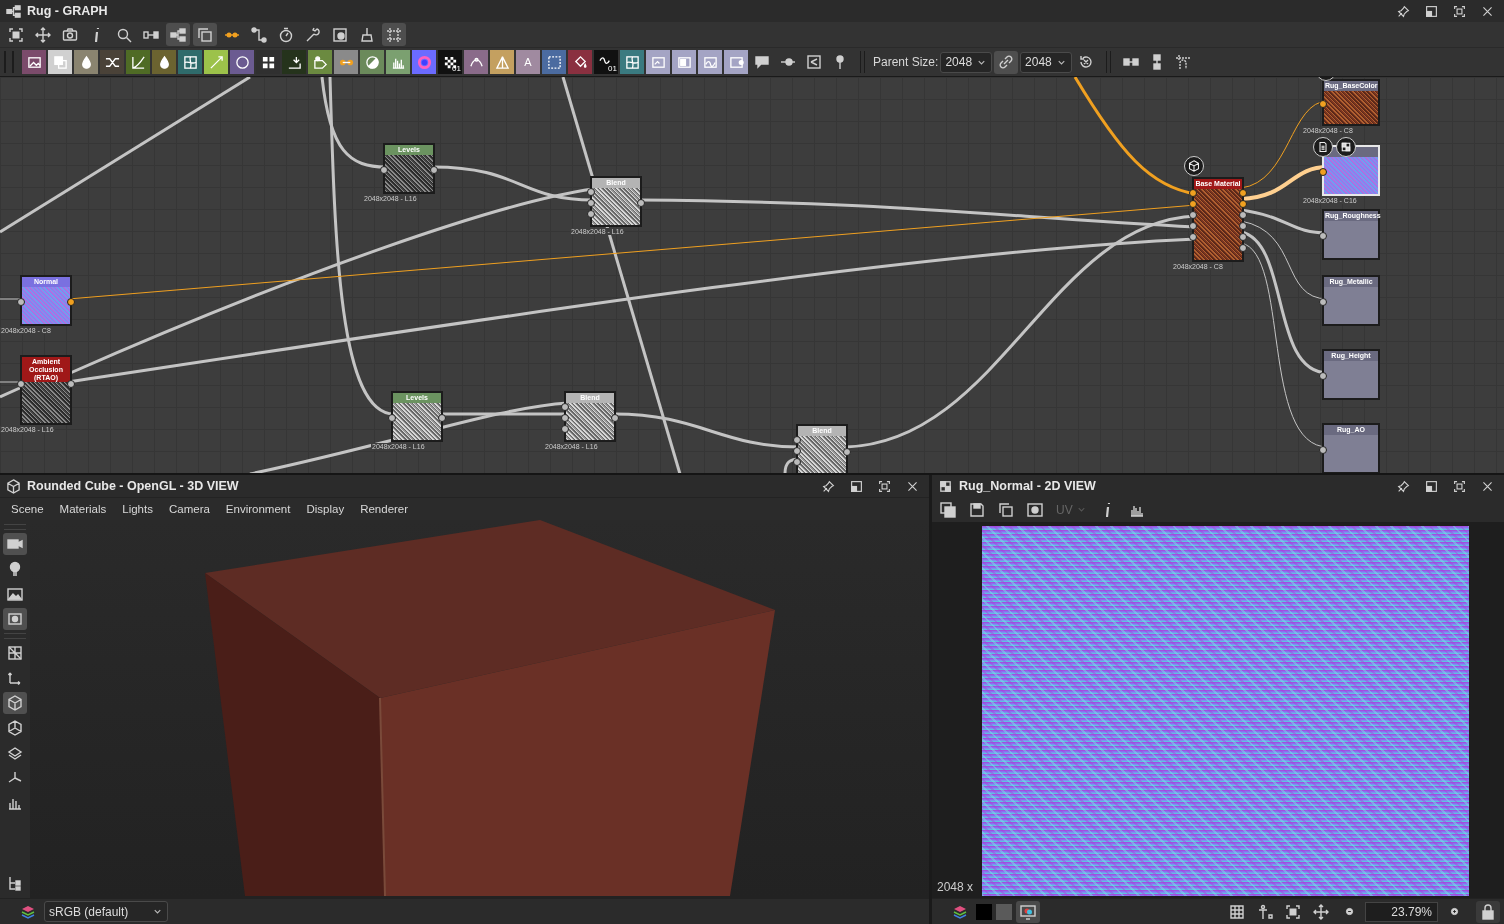 This screenshot has width=1504, height=924. Describe the element at coordinates (325, 509) in the screenshot. I see `menu-item: Display` at that location.